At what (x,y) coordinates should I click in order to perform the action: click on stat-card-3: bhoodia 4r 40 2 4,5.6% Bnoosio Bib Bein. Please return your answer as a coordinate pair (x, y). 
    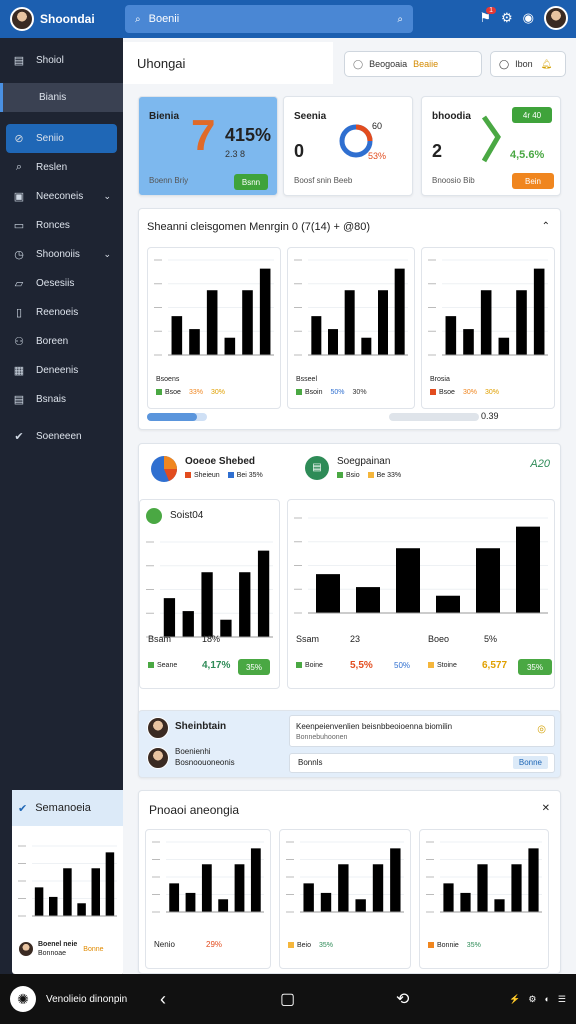
    Looking at the image, I should click on (491, 146).